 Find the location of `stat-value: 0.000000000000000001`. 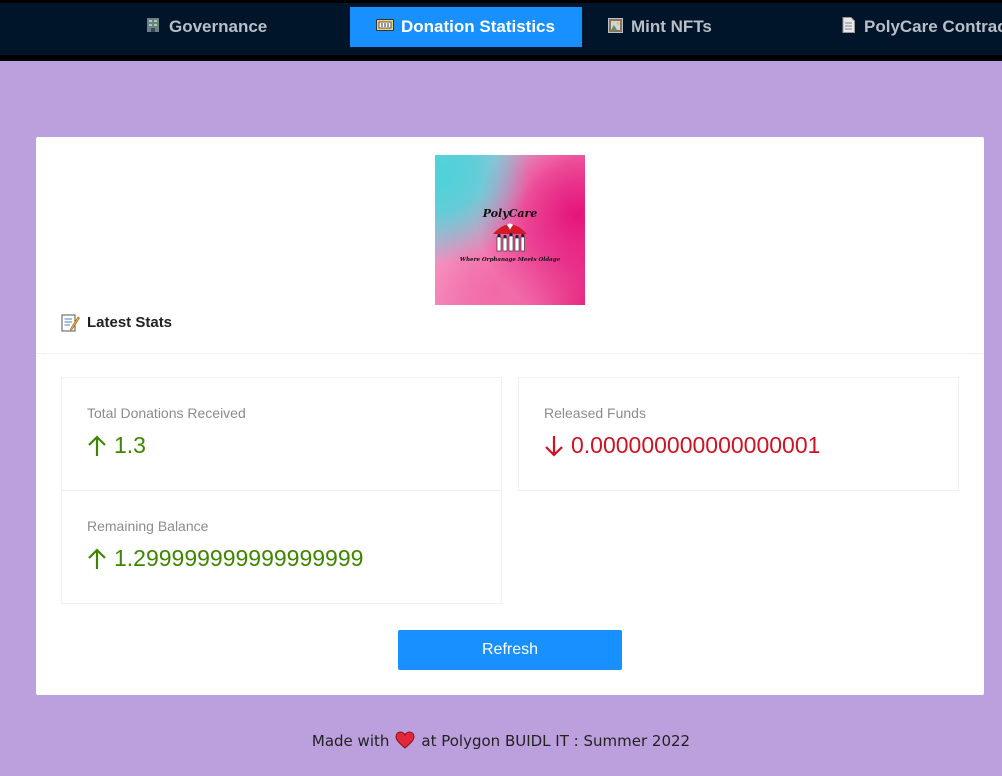

stat-value: 0.000000000000000001 is located at coordinates (682, 445).